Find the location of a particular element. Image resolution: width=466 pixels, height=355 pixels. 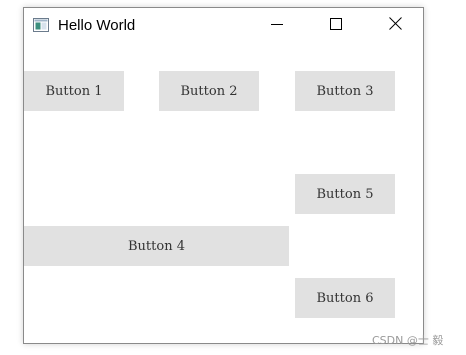

button-1: Button 1 is located at coordinates (74, 91).